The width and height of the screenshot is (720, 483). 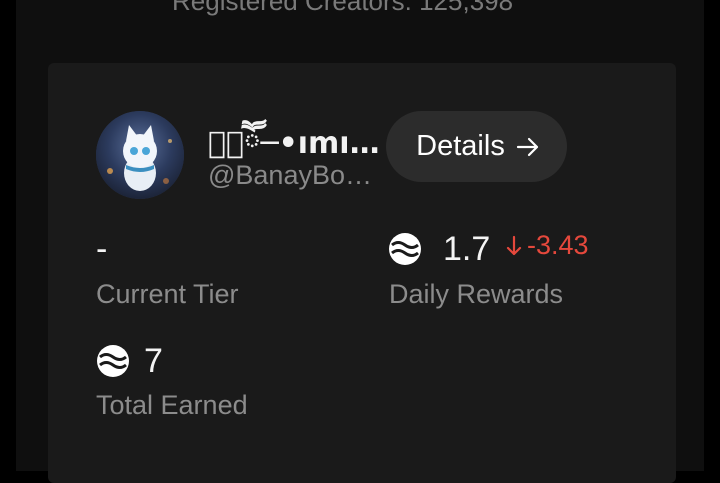 I want to click on daily-rewards-change: -3.43, so click(x=547, y=245).